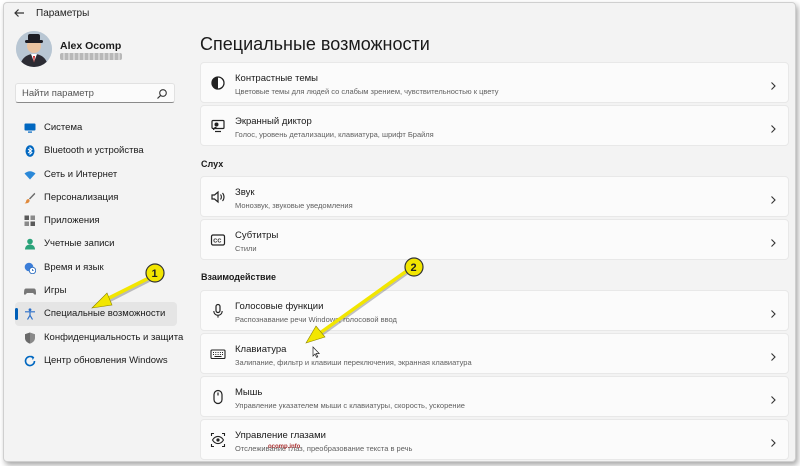 The width and height of the screenshot is (800, 466). Describe the element at coordinates (218, 126) in the screenshot. I see `narrator-icon` at that location.